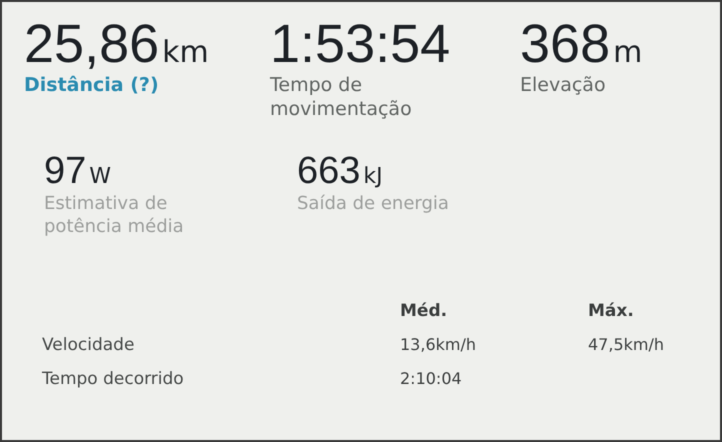 The width and height of the screenshot is (722, 442). I want to click on column-header: Máx., so click(611, 310).